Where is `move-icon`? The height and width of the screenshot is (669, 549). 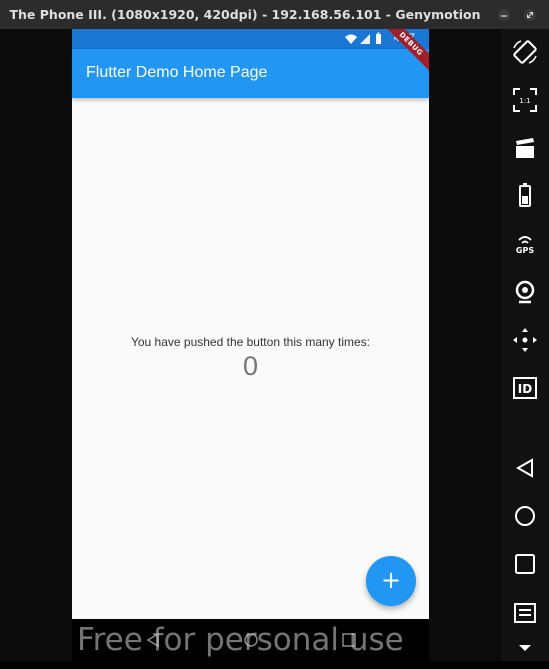
move-icon is located at coordinates (525, 340).